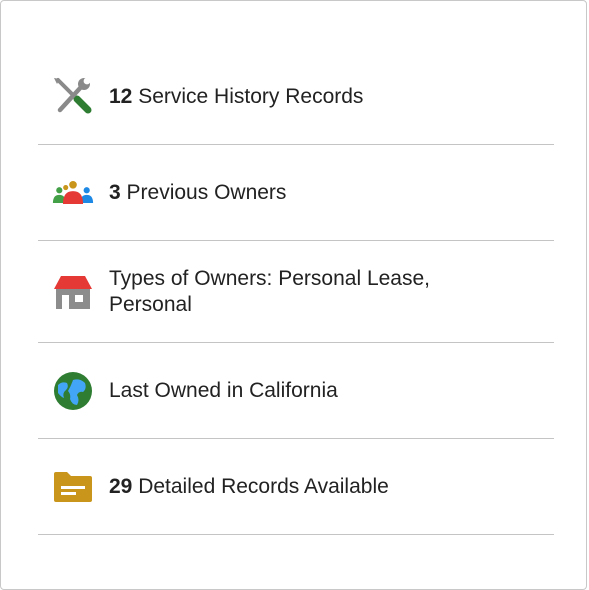 The width and height of the screenshot is (589, 590). I want to click on detailed-records-count: 29, so click(121, 486).